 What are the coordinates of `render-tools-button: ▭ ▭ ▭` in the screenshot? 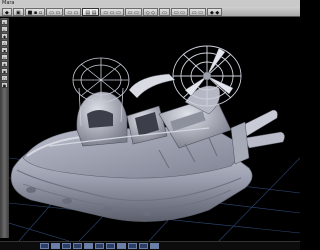 It's located at (112, 11).